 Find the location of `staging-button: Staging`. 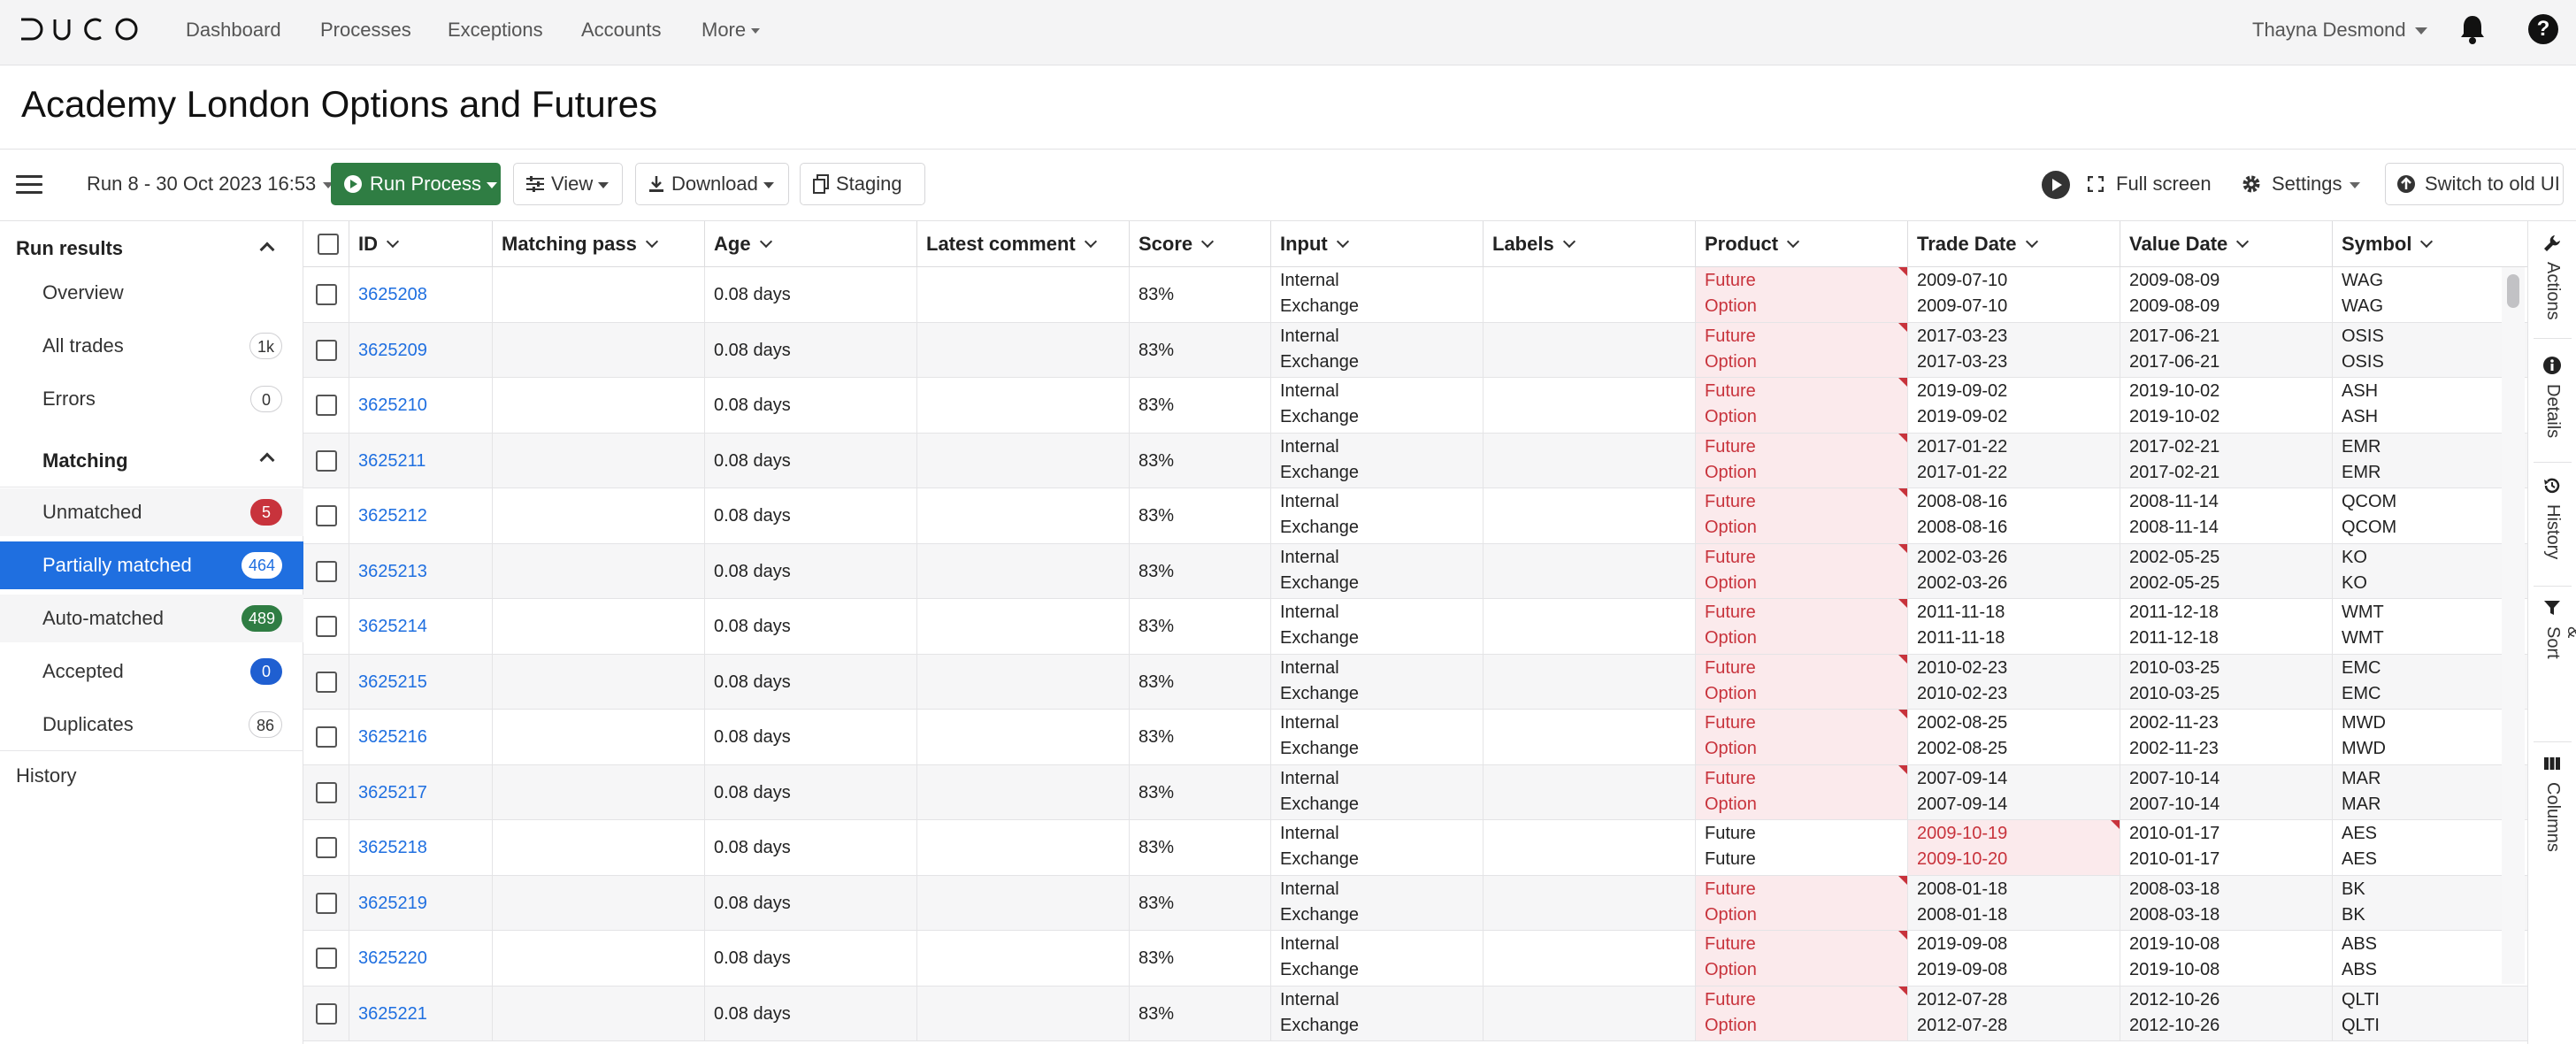

staging-button: Staging is located at coordinates (862, 196).